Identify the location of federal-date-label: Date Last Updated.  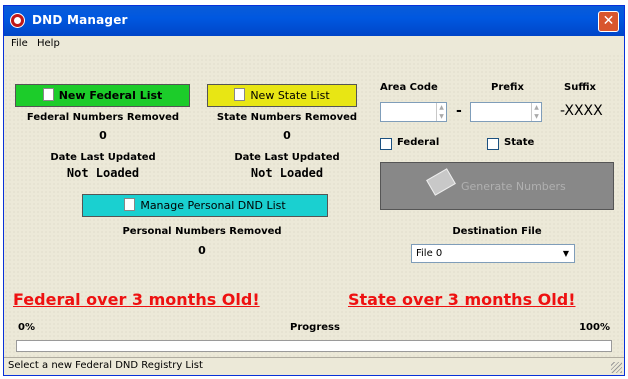
(103, 157).